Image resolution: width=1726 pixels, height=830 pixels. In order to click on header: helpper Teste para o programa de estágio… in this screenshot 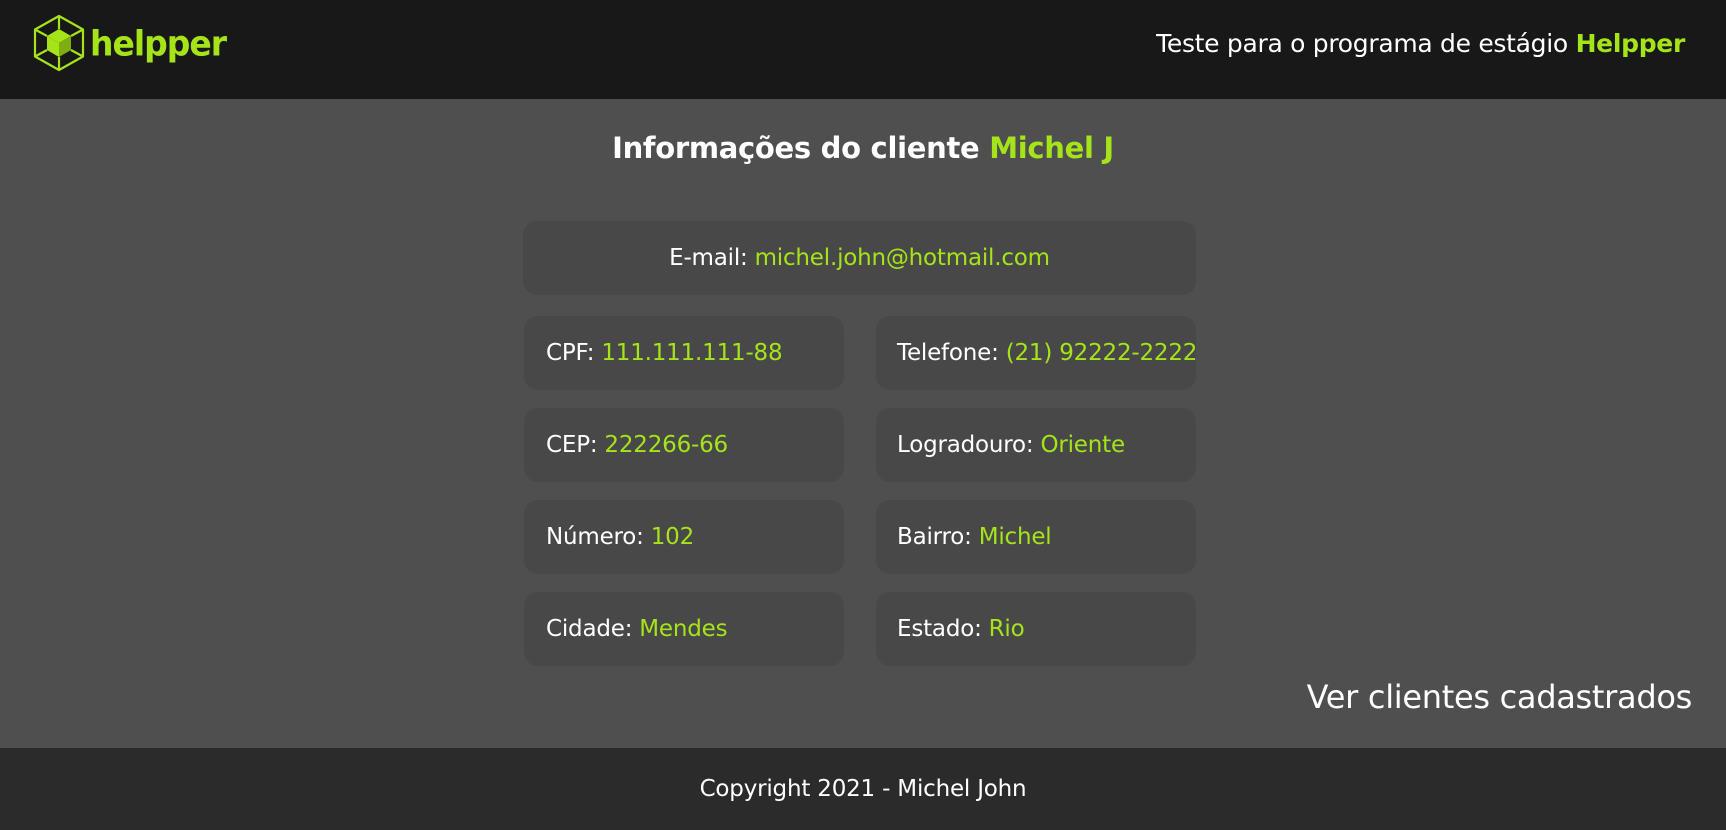, I will do `click(863, 49)`.